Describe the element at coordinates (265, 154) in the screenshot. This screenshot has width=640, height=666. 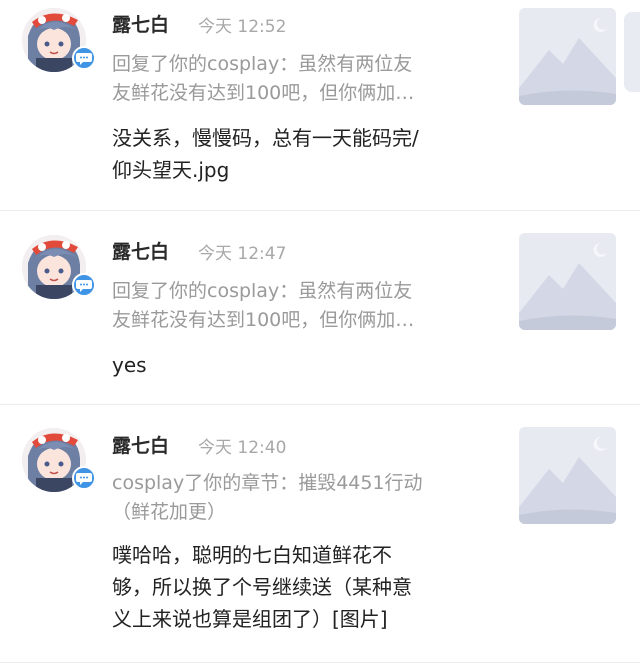
I see `message-text: 没关系，慢慢码，总有一天能码完/ 仰头望天.jpg` at that location.